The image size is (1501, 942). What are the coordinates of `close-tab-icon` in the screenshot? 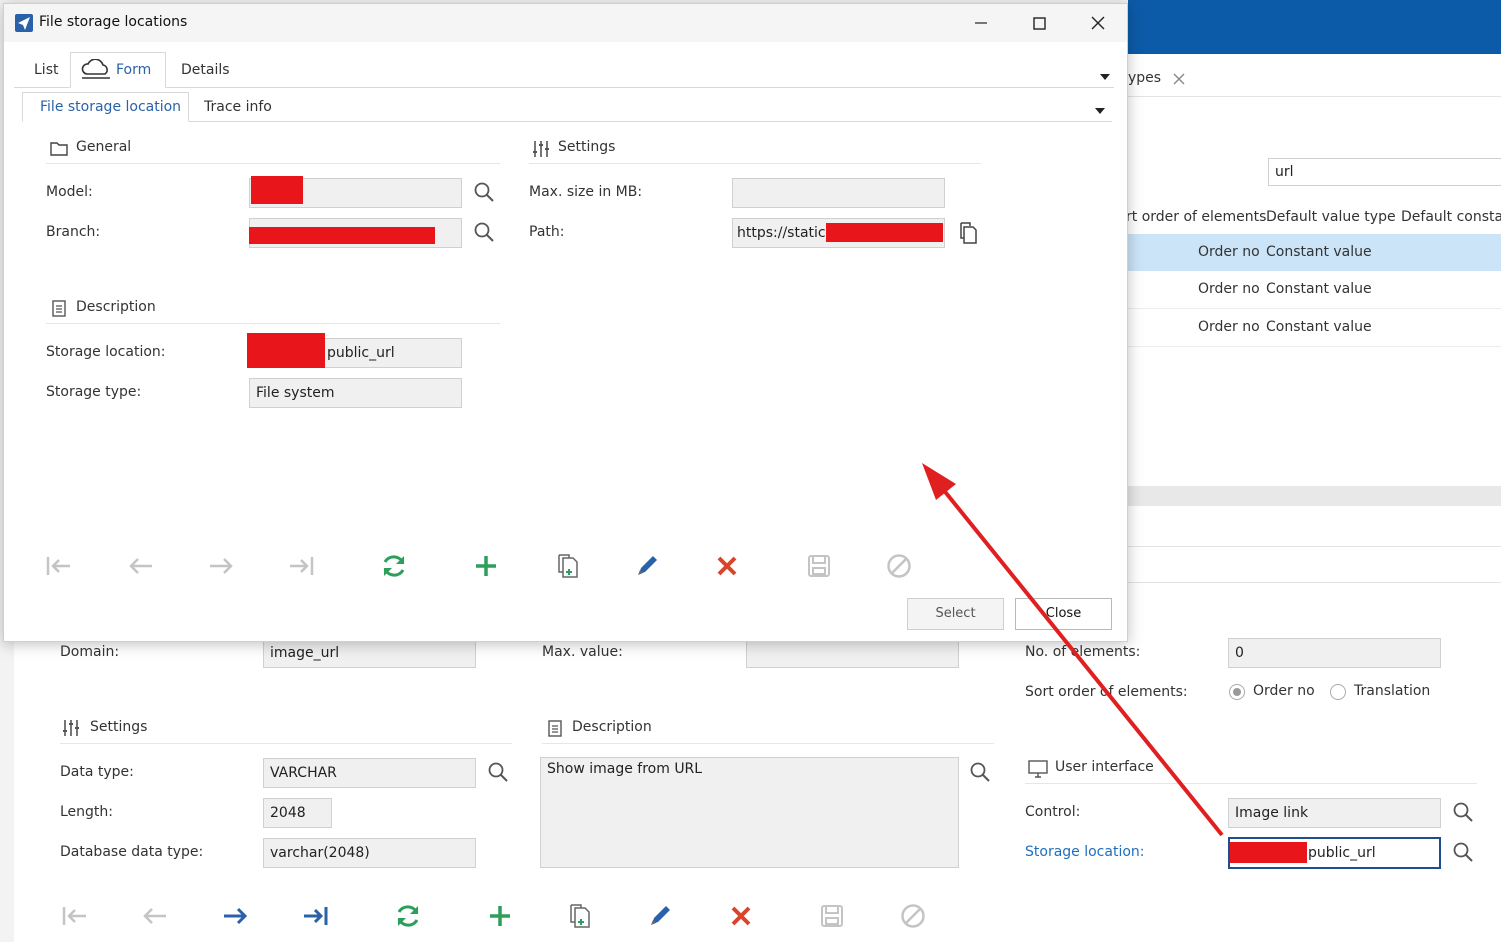 It's located at (1179, 79).